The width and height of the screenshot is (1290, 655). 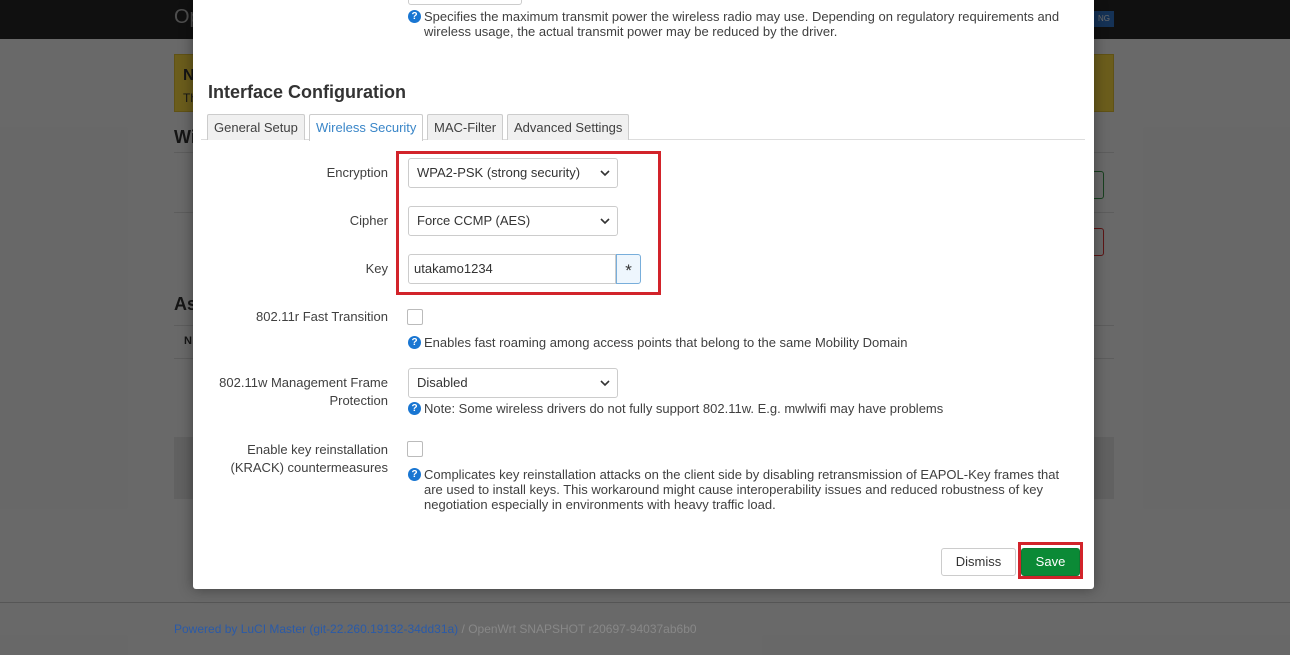 What do you see at coordinates (978, 562) in the screenshot?
I see `dismiss-button: Dismiss` at bounding box center [978, 562].